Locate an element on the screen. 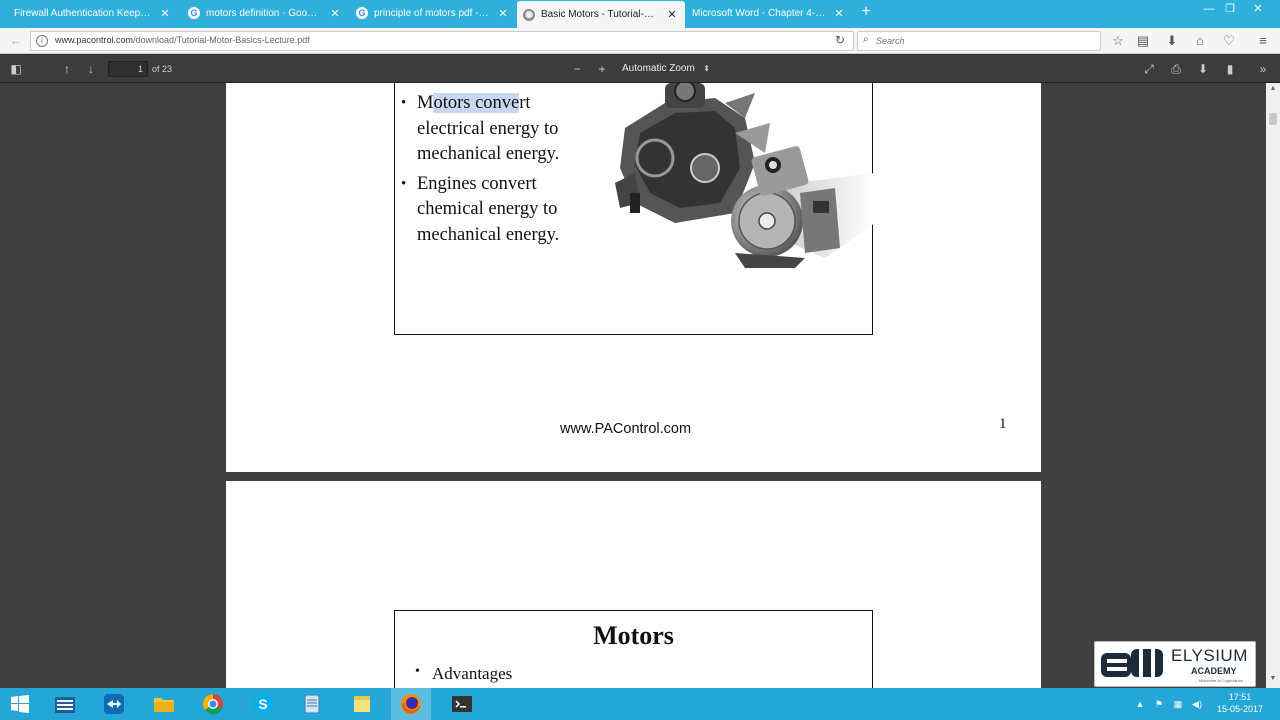 This screenshot has width=1280, height=720. sticky-notes-icon is located at coordinates (362, 704).